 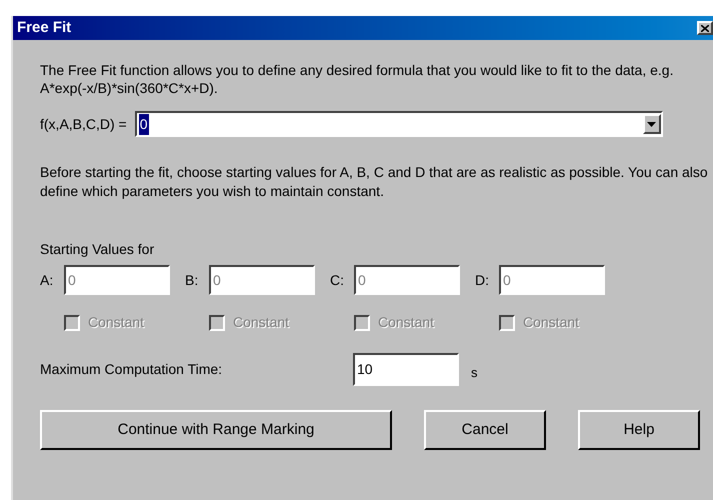 What do you see at coordinates (357, 79) in the screenshot?
I see `intro-text: The Free Fit function allows you to define any desired formula that you would like to fit to the data, e.g. A*exp(-x/B)*sin(360*C*x+D).` at bounding box center [357, 79].